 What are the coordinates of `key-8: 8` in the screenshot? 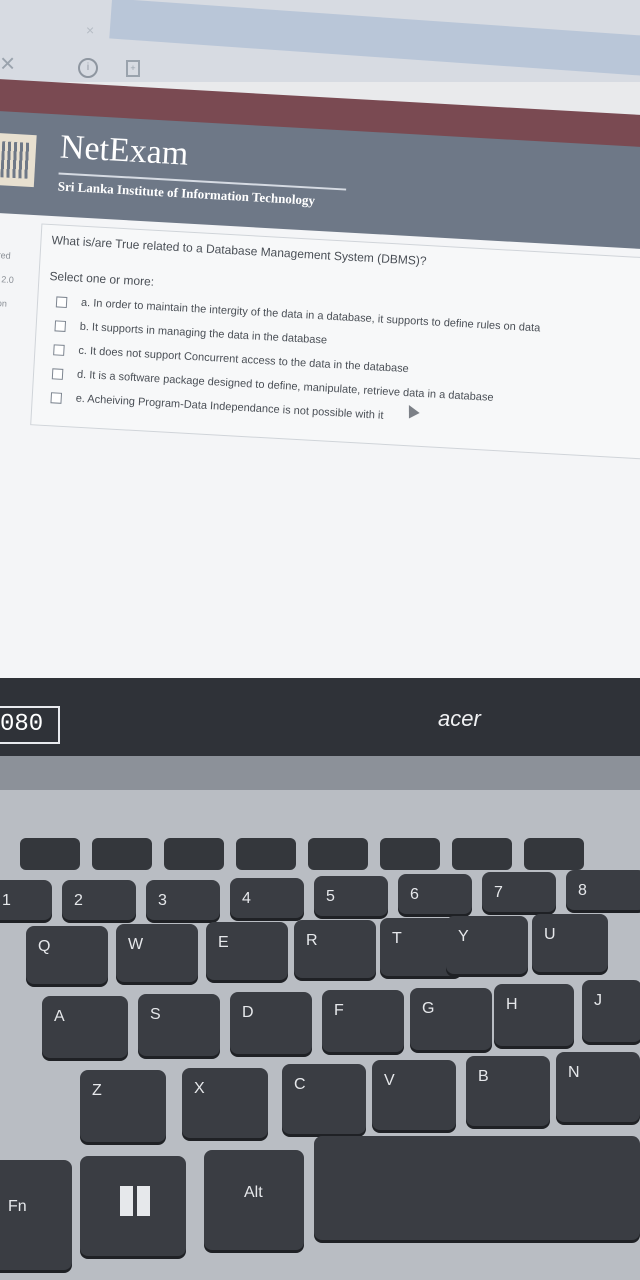 It's located at (603, 890).